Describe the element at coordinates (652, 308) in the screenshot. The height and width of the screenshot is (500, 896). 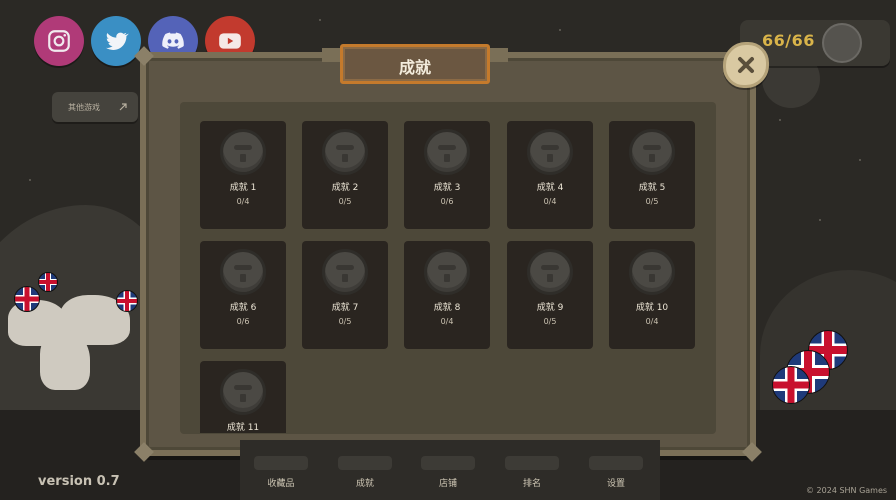
I see `achievement-name: 成就 10` at that location.